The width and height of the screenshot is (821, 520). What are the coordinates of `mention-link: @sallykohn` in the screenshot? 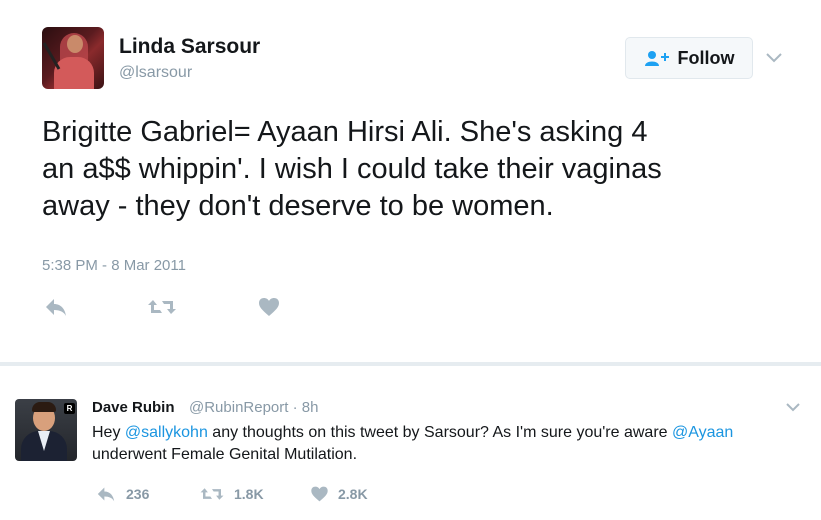 It's located at (166, 432).